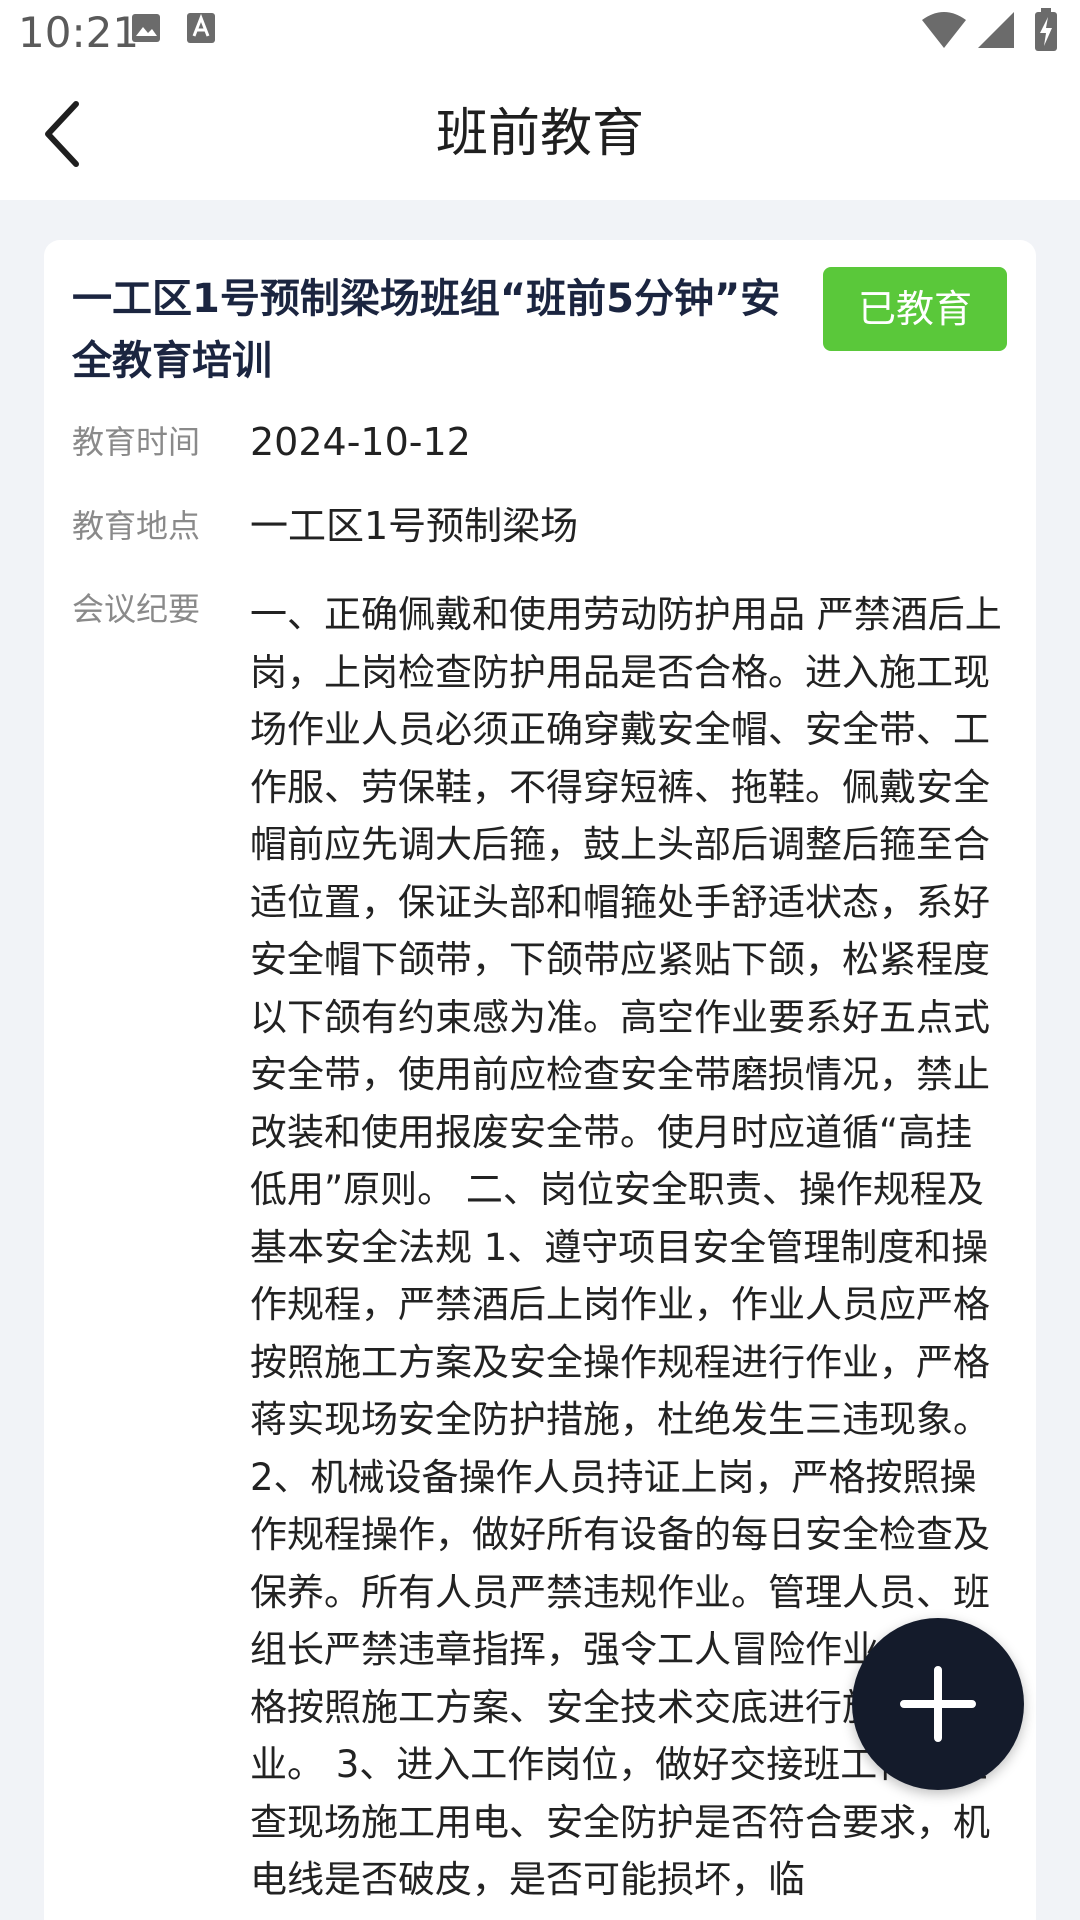  What do you see at coordinates (540, 33) in the screenshot?
I see `status-bar: 10:21` at bounding box center [540, 33].